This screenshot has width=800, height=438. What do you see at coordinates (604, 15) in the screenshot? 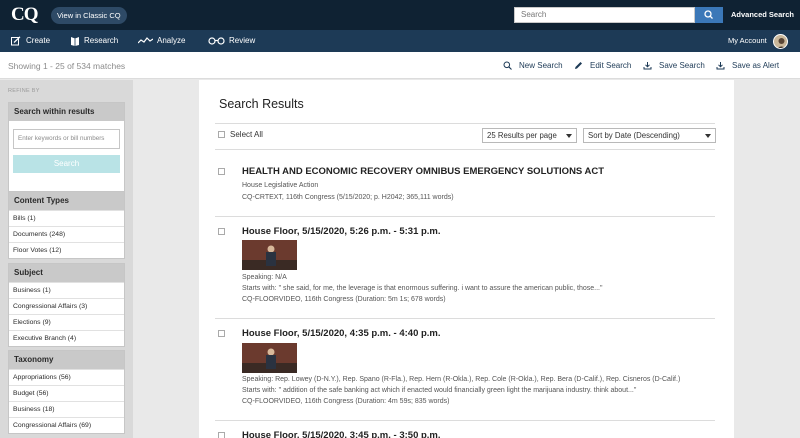
I see `global-search-input: Search` at bounding box center [604, 15].